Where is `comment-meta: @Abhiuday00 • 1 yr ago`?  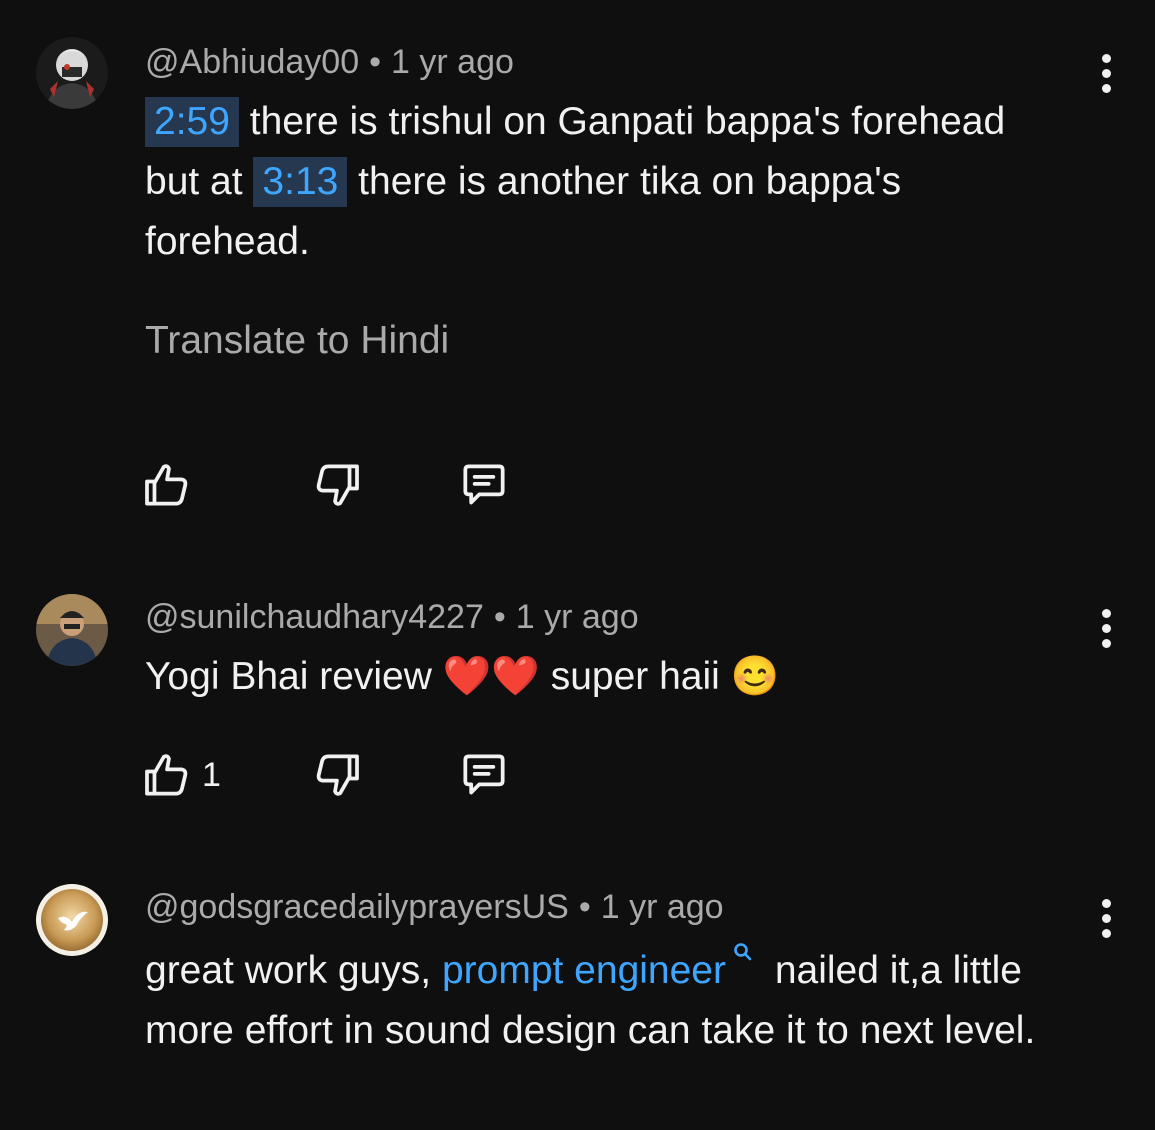
comment-meta: @Abhiuday00 • 1 yr ago is located at coordinates (329, 62).